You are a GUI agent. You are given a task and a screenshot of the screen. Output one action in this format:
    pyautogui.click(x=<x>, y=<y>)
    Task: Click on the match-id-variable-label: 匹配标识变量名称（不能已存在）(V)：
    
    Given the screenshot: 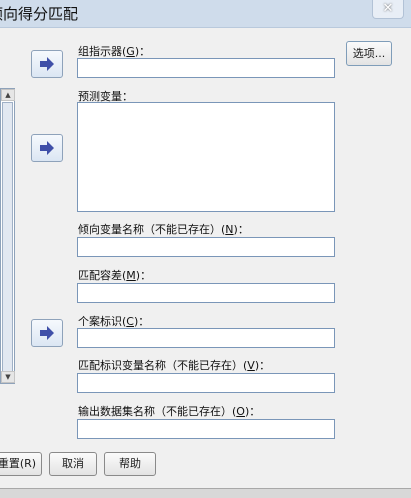 What is the action you would take?
    pyautogui.click(x=174, y=365)
    